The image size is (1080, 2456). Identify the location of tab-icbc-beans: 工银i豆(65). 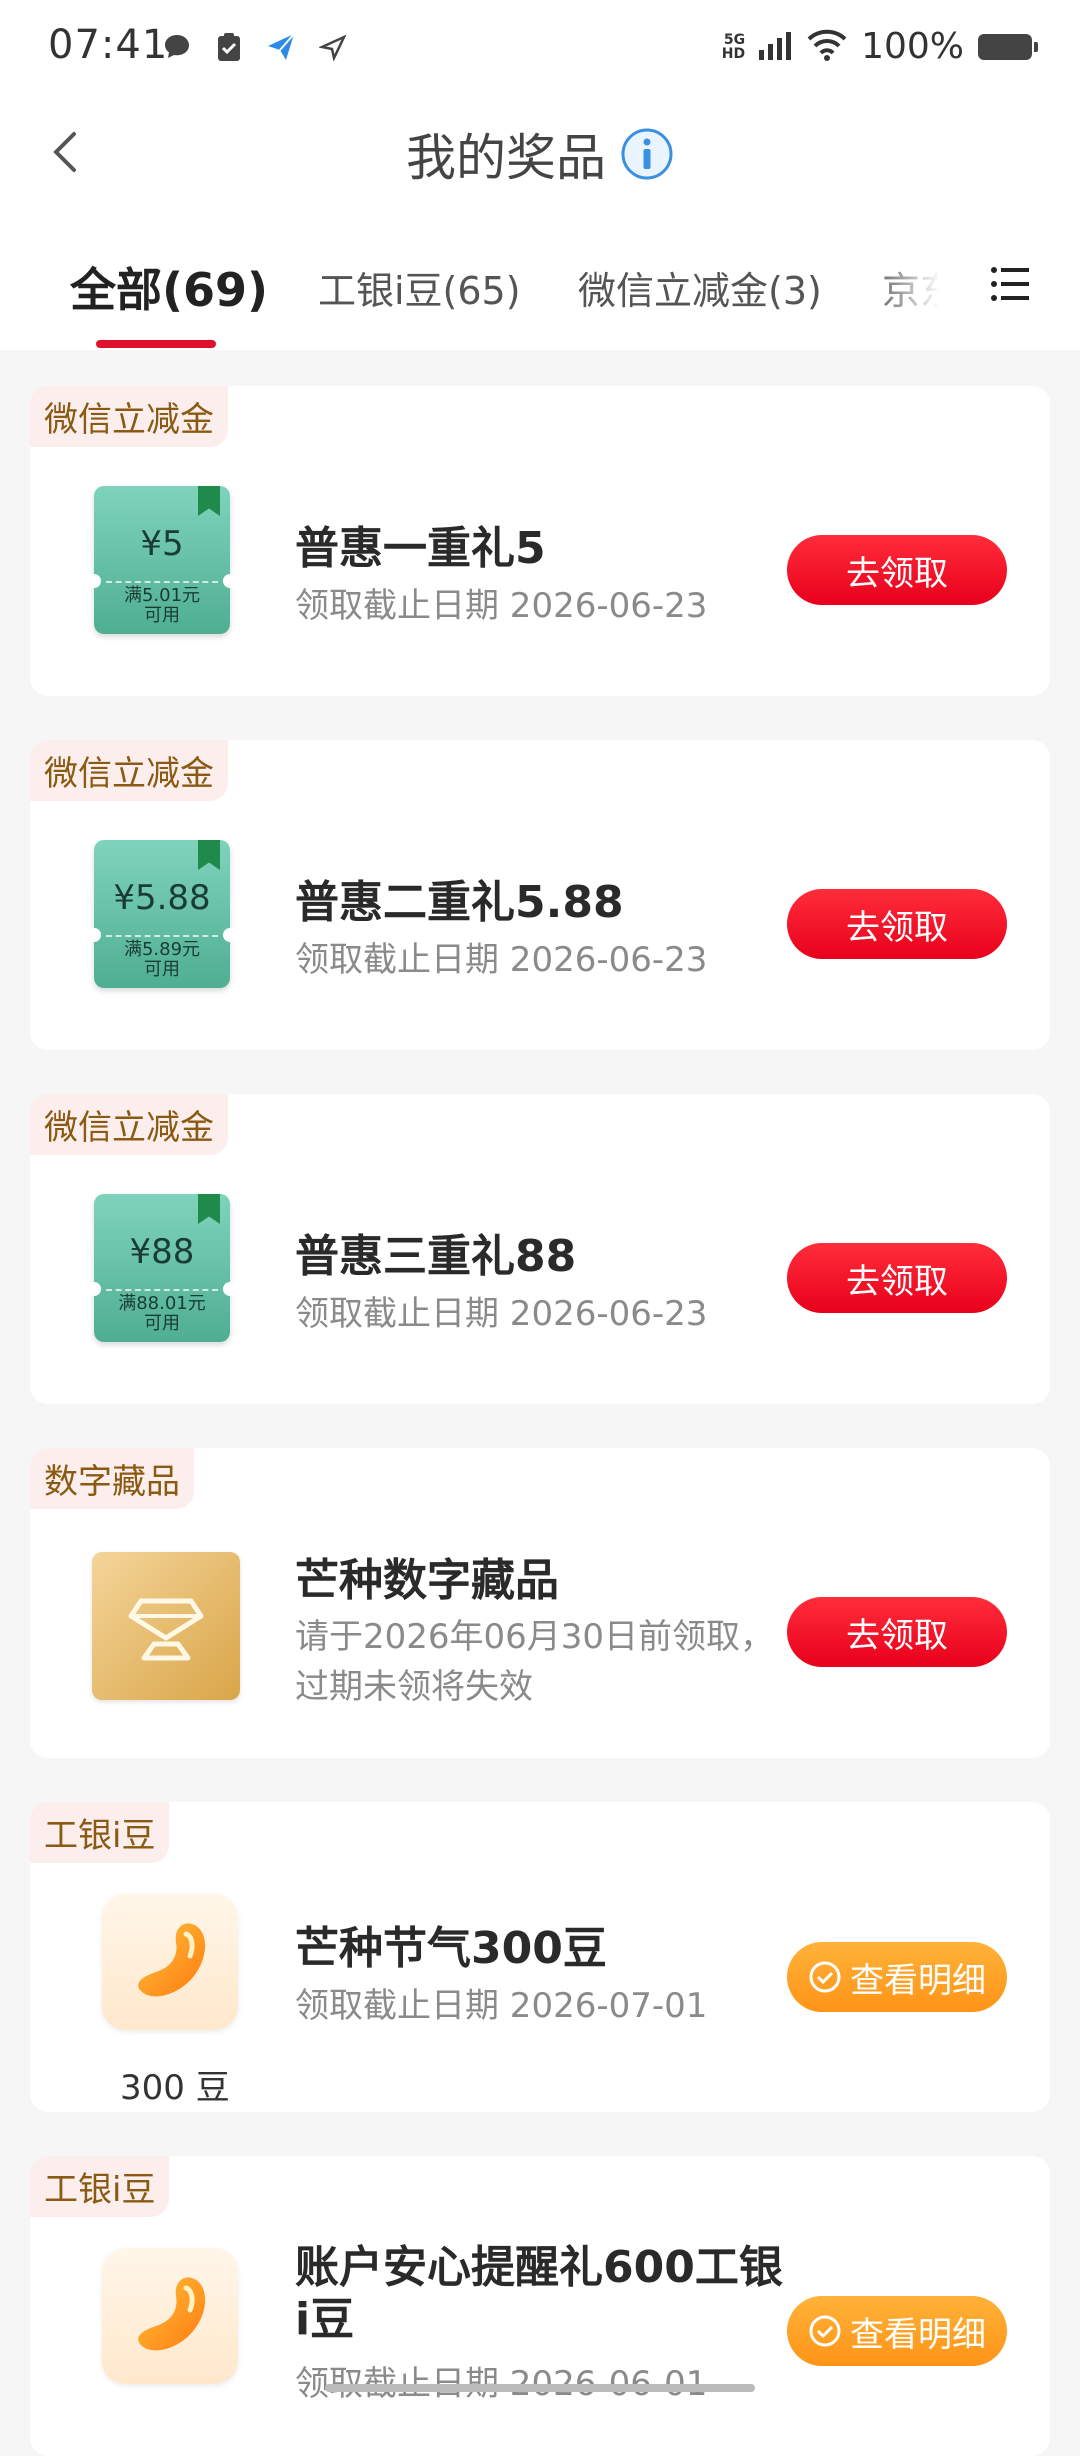
(419, 287).